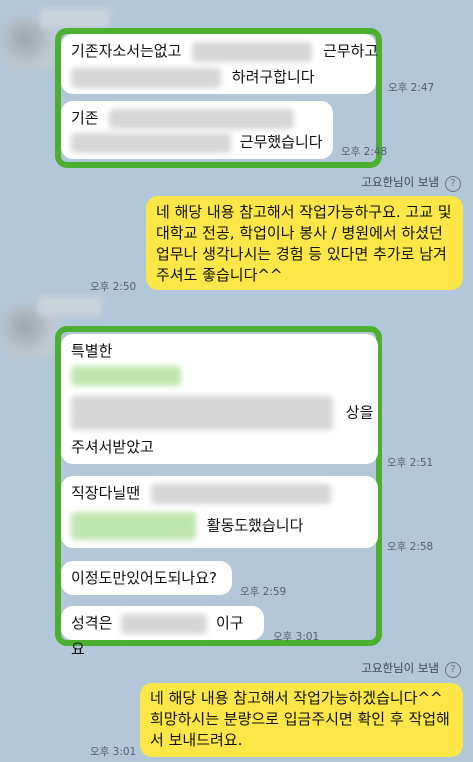  I want to click on message-6-start: 성격은, so click(92, 623).